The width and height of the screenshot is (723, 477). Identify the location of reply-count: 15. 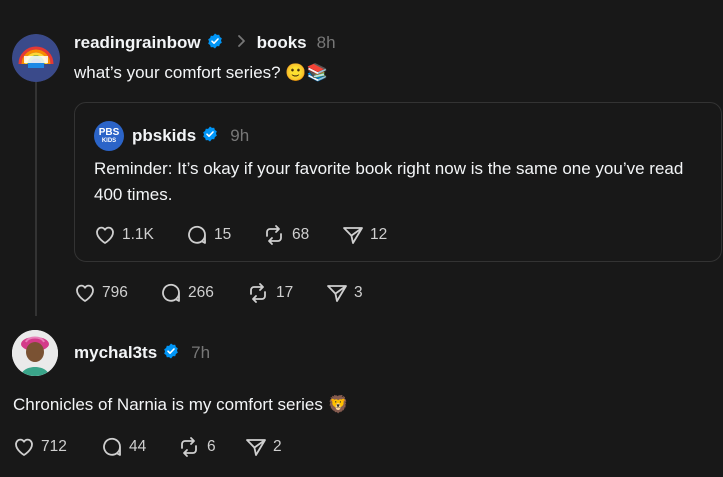
(223, 234).